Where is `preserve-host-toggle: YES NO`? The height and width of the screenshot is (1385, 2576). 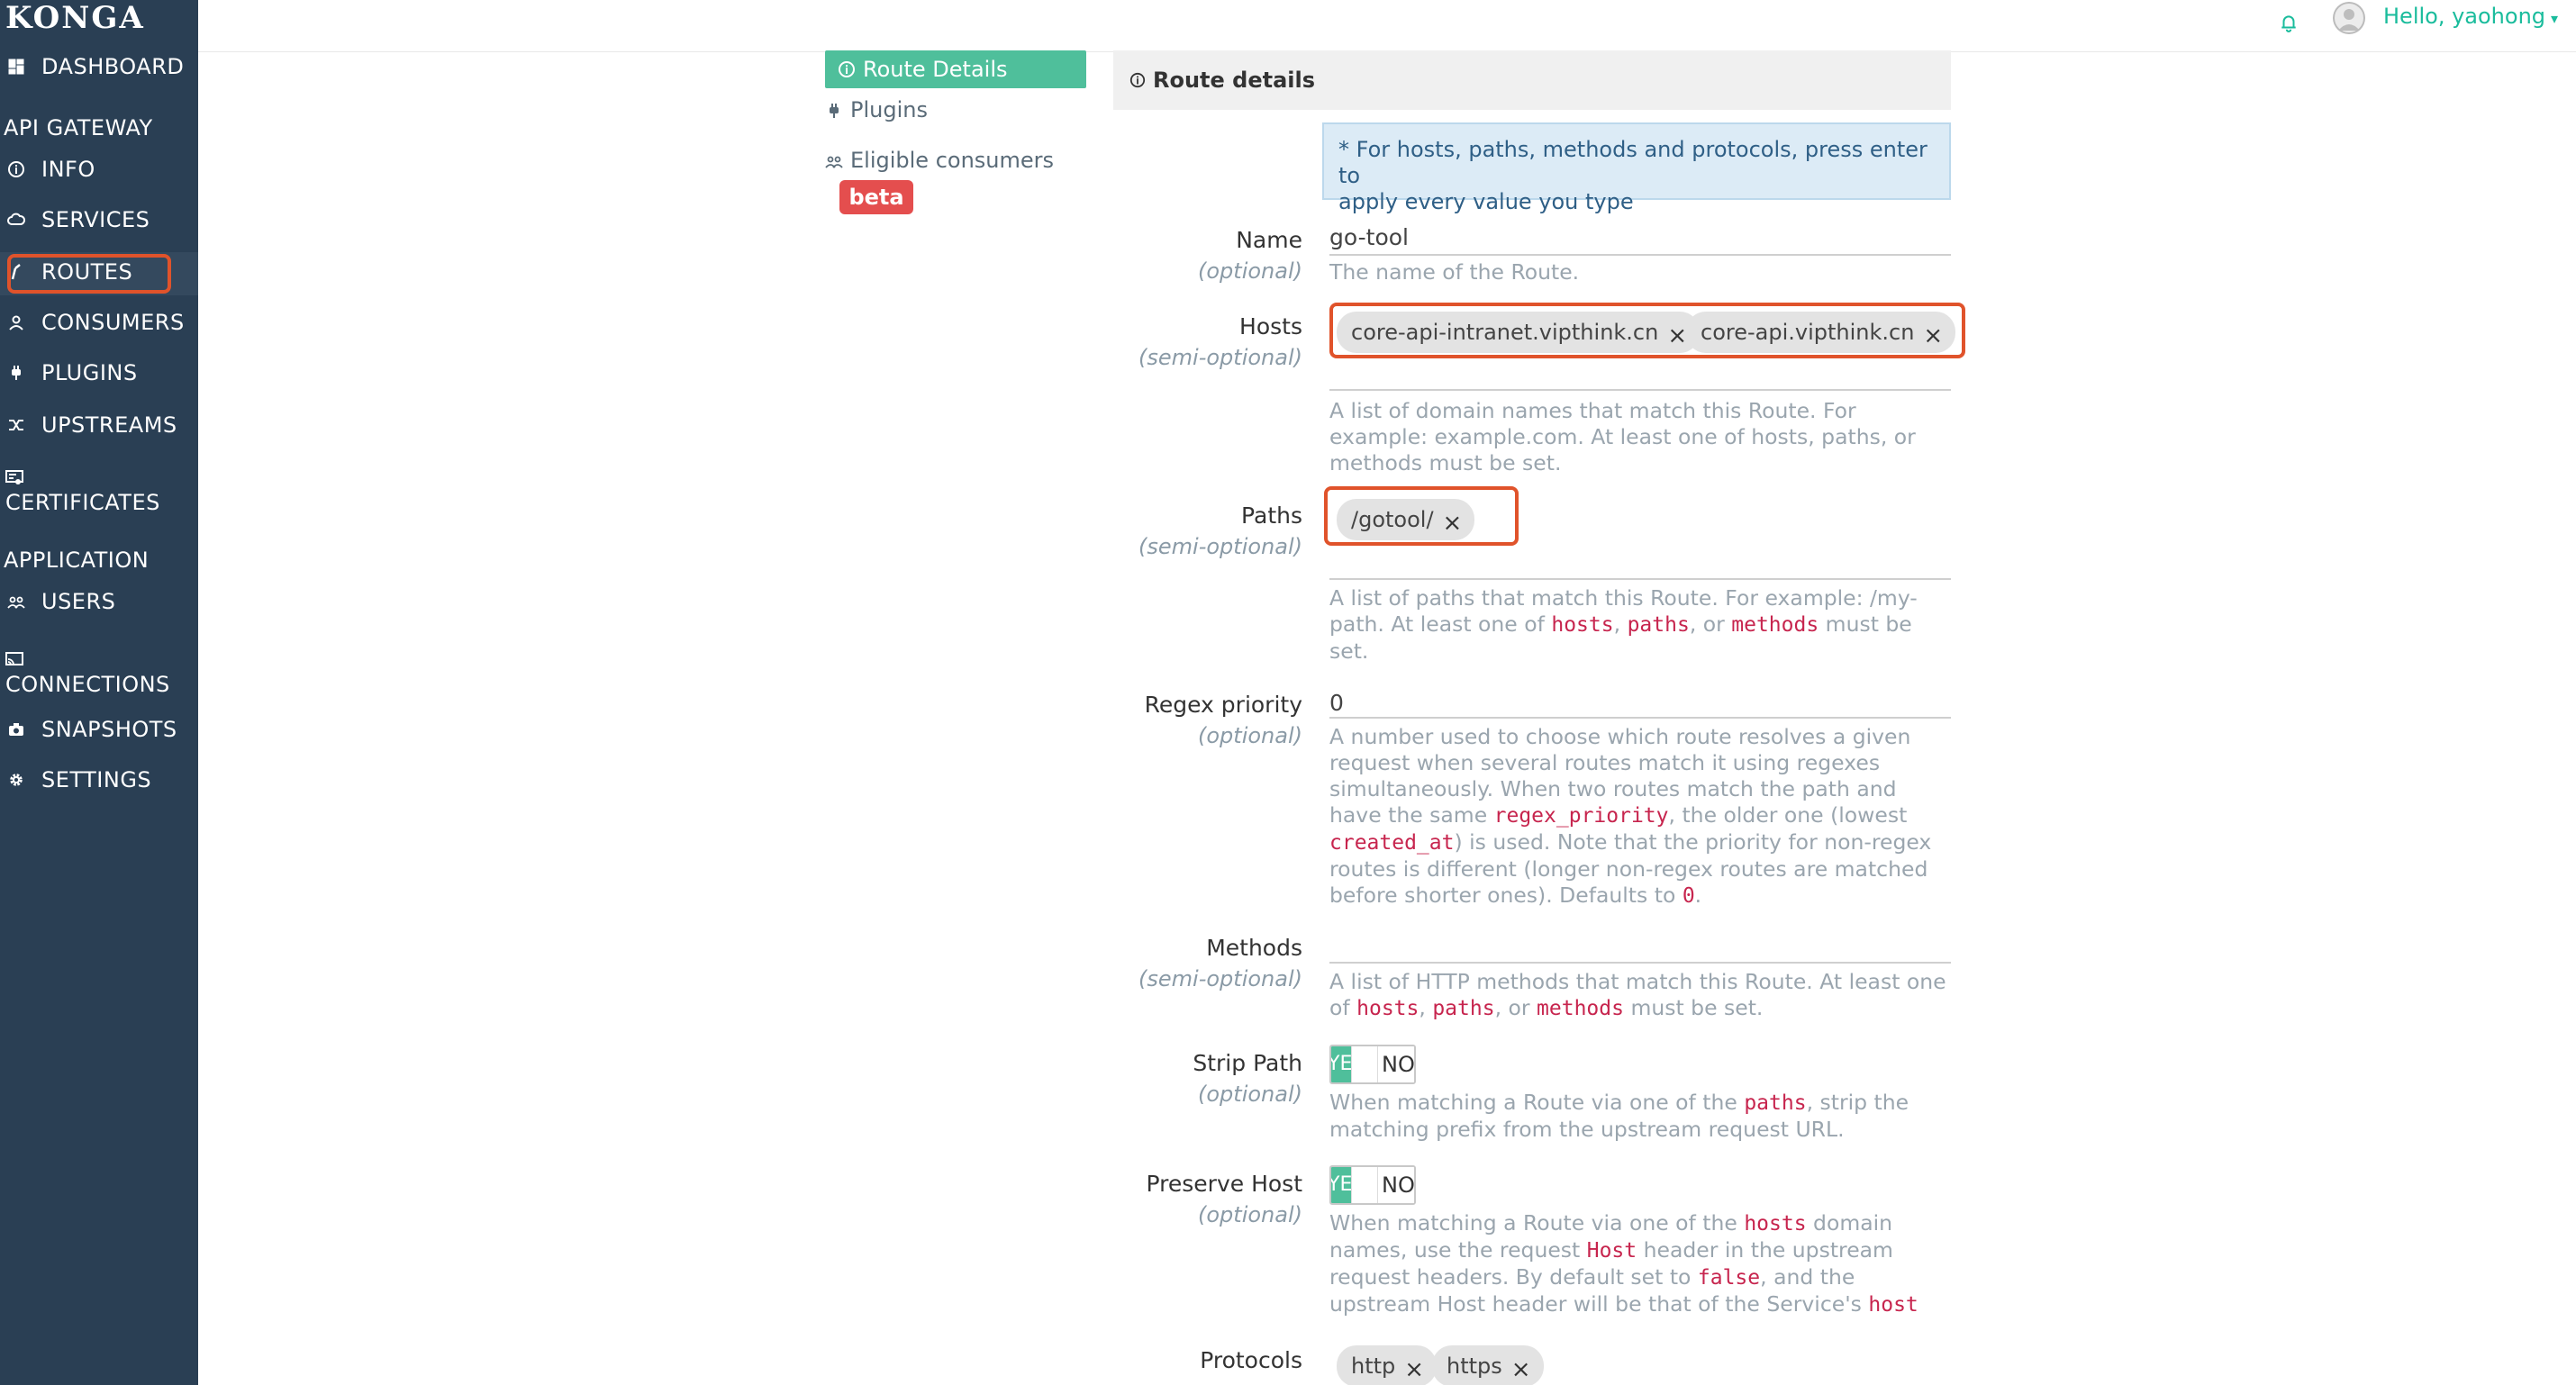
preserve-host-toggle: YES NO is located at coordinates (1372, 1185).